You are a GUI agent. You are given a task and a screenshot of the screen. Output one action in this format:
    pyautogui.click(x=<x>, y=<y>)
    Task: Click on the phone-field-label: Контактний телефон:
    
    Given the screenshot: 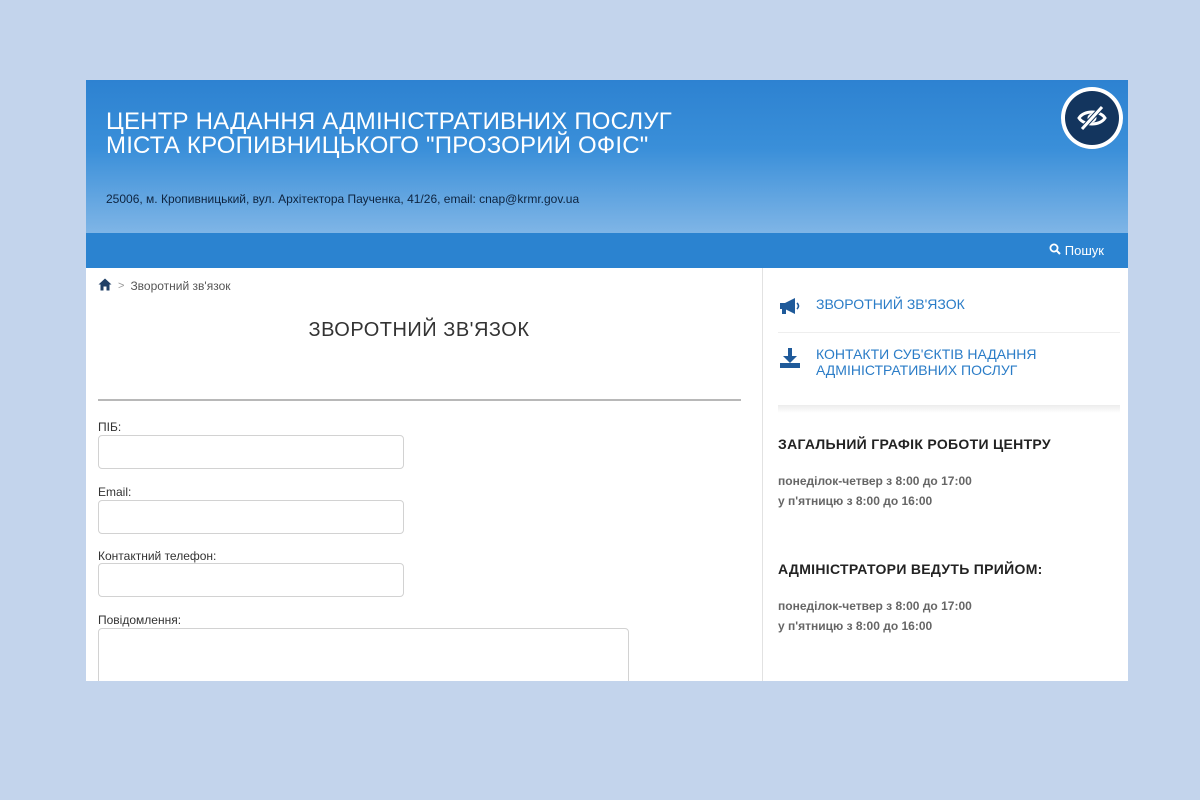 What is the action you would take?
    pyautogui.click(x=157, y=556)
    